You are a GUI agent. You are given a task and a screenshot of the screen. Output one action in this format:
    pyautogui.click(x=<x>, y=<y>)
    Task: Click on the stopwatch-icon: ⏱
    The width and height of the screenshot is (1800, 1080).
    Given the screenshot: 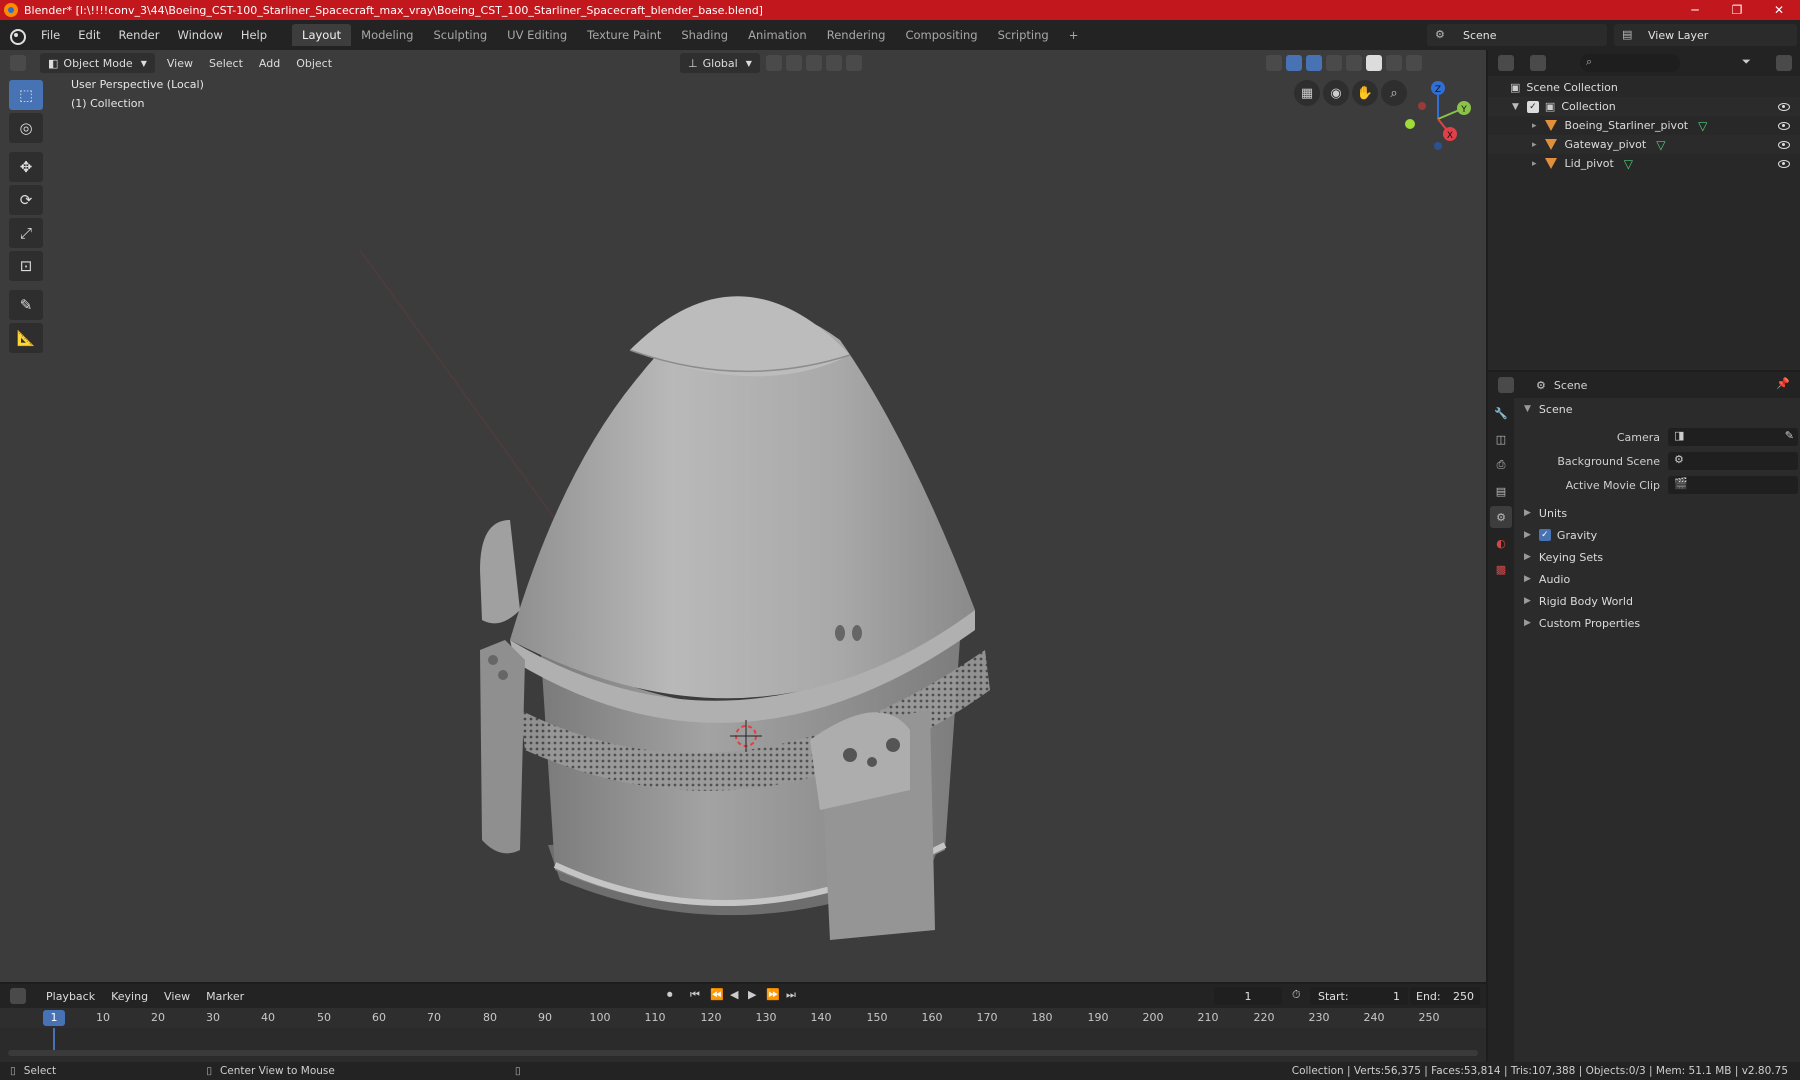 What is the action you would take?
    pyautogui.click(x=1296, y=995)
    